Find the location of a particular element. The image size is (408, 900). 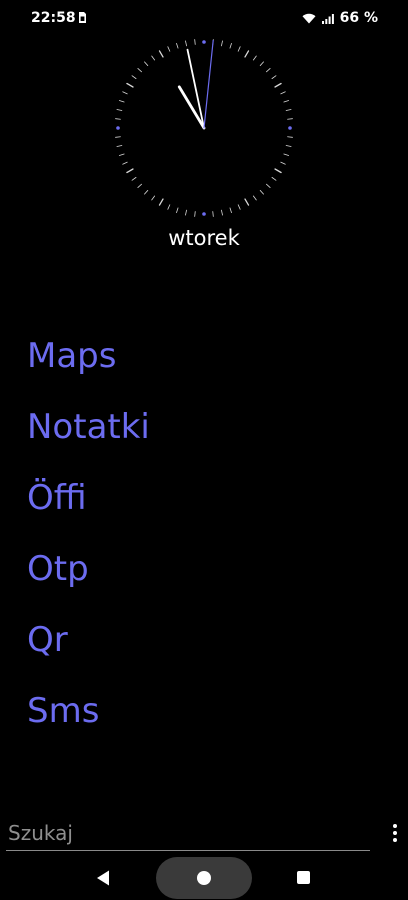

recents-icon is located at coordinates (303, 877).